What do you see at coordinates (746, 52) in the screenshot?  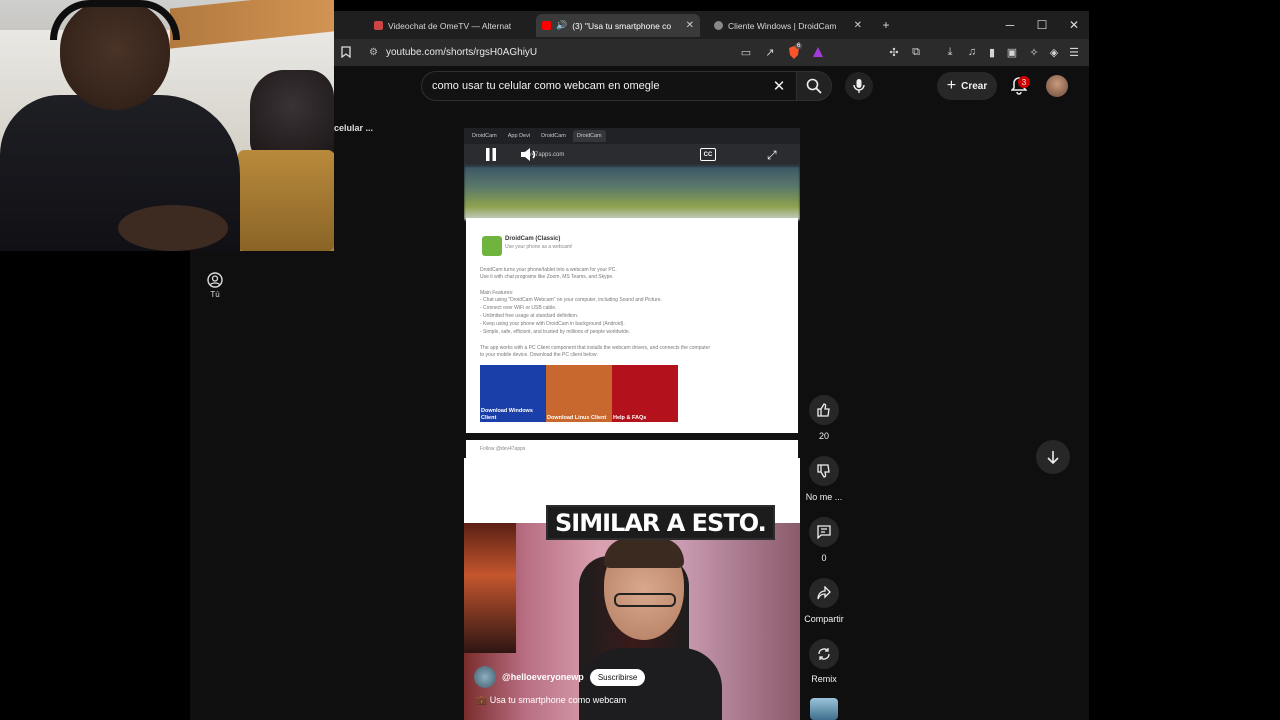 I see `cast-icon: ▭` at bounding box center [746, 52].